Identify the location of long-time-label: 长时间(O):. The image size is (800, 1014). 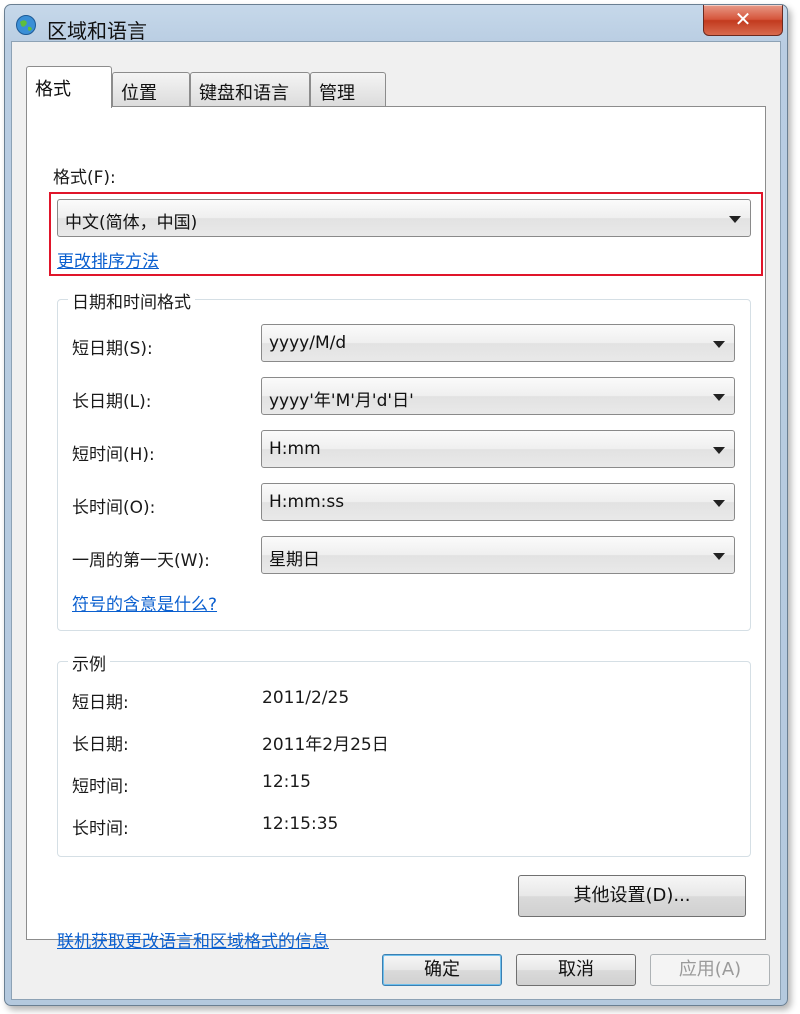
(114, 508).